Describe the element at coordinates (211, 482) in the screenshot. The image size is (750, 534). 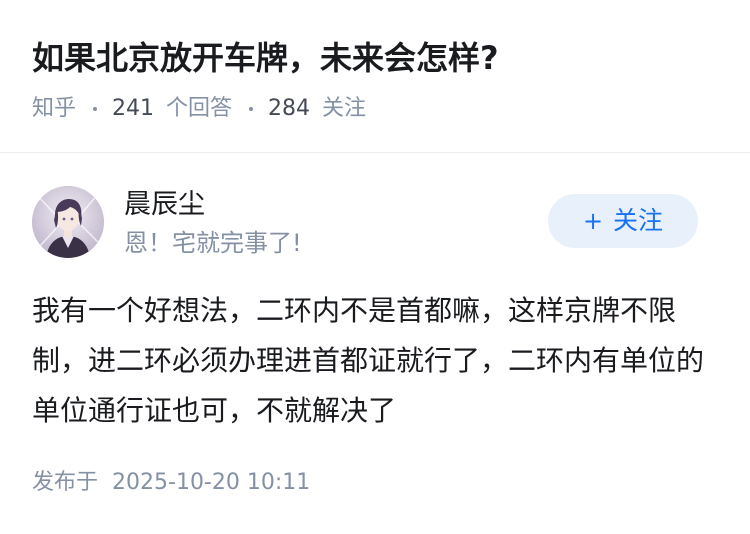
I see `publish-time: 2025-10-20 10:11` at that location.